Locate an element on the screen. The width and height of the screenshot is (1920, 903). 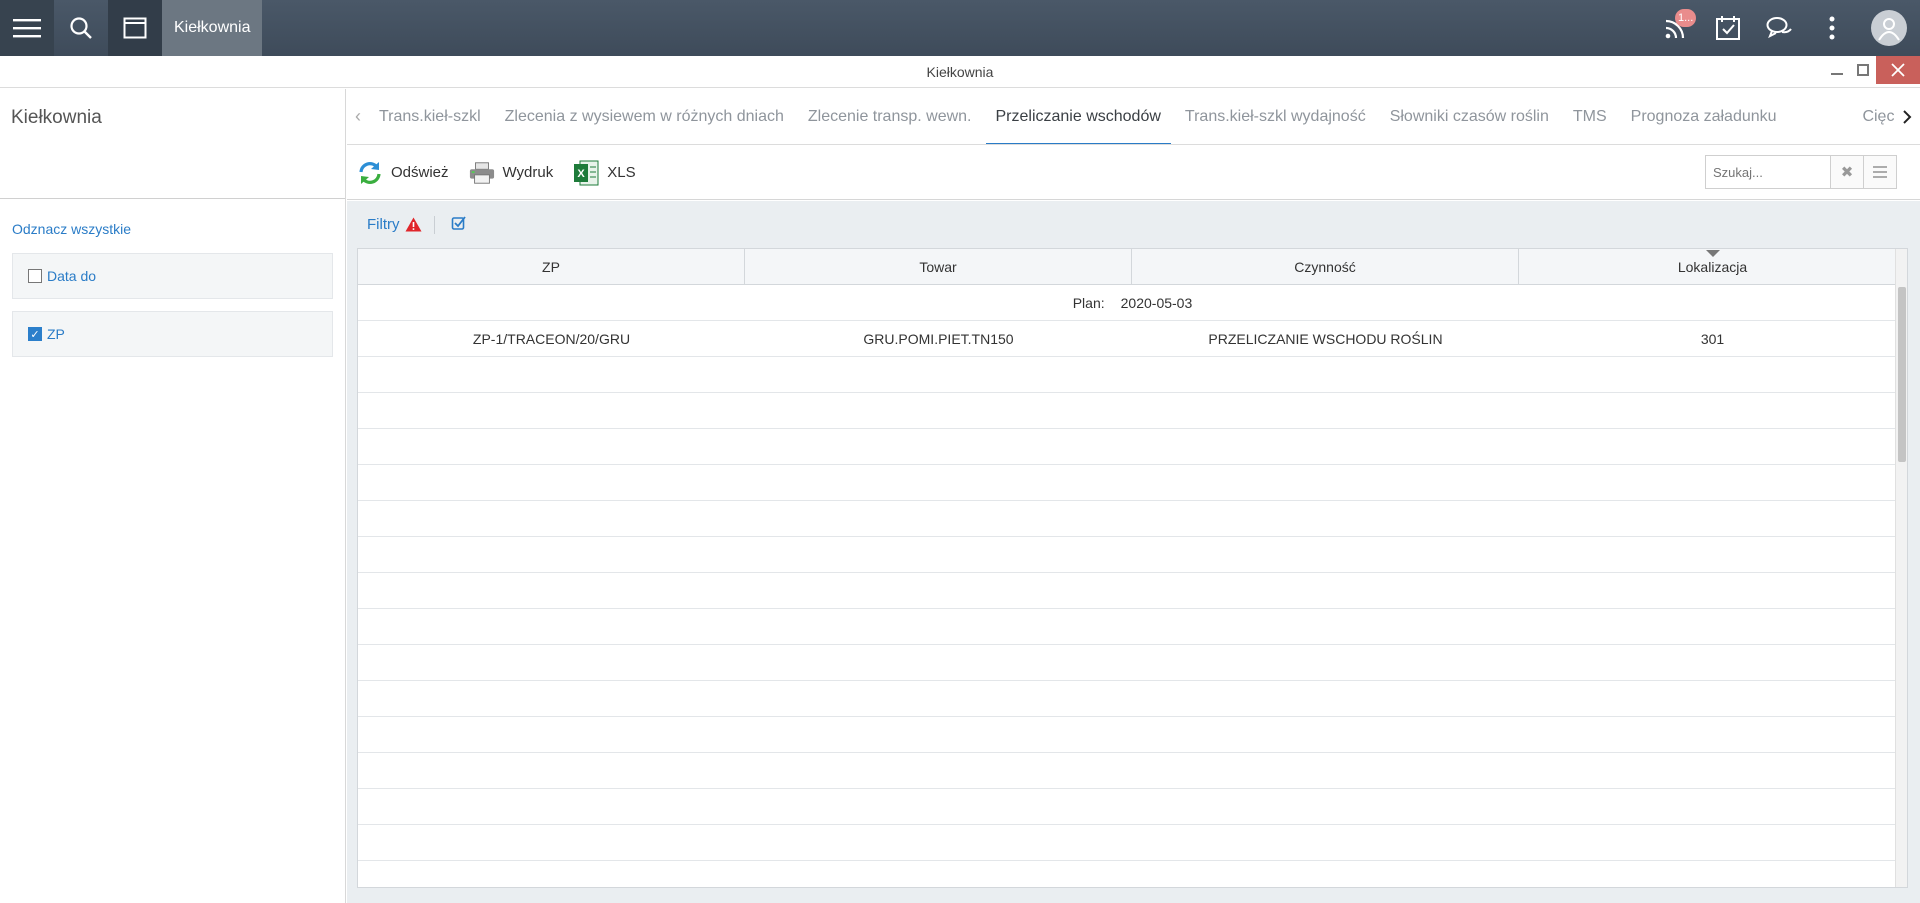
minimize-icon is located at coordinates (1837, 70).